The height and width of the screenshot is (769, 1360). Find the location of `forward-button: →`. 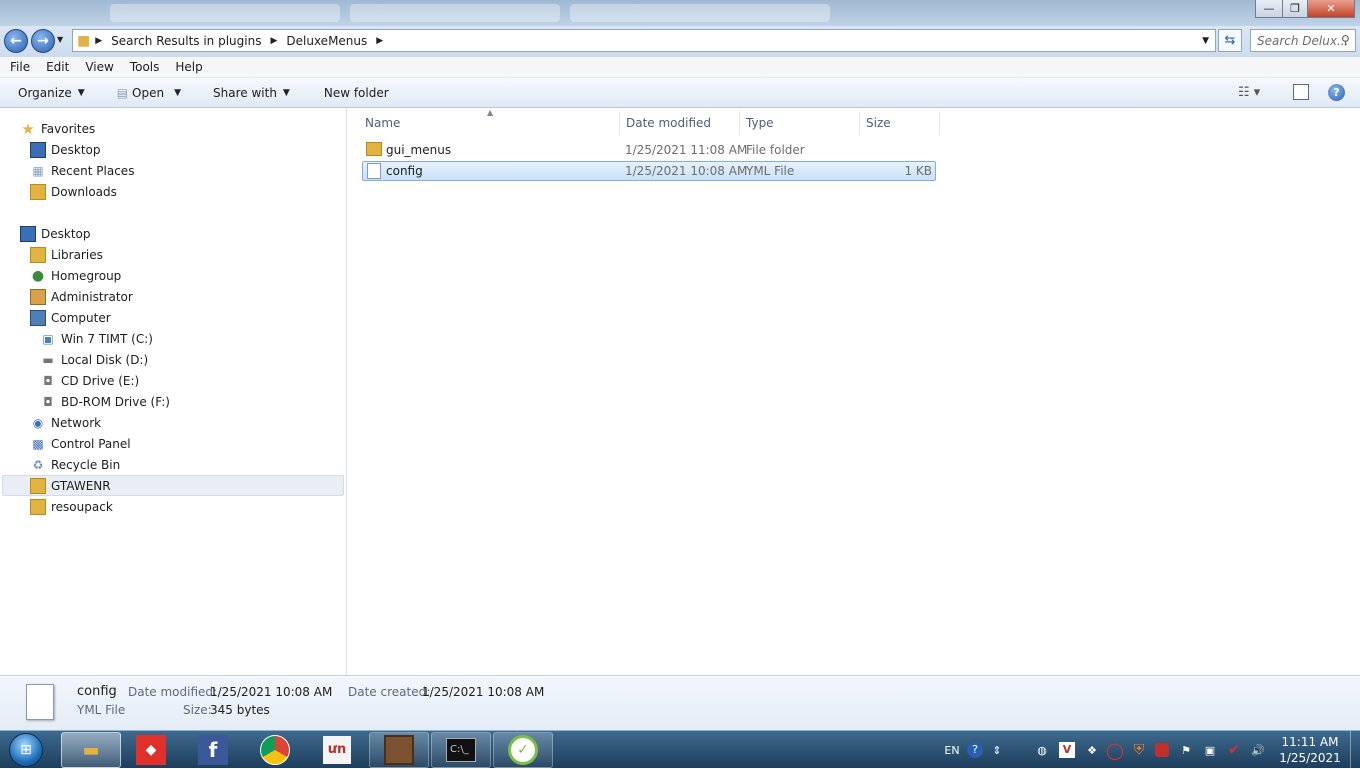

forward-button: → is located at coordinates (43, 41).